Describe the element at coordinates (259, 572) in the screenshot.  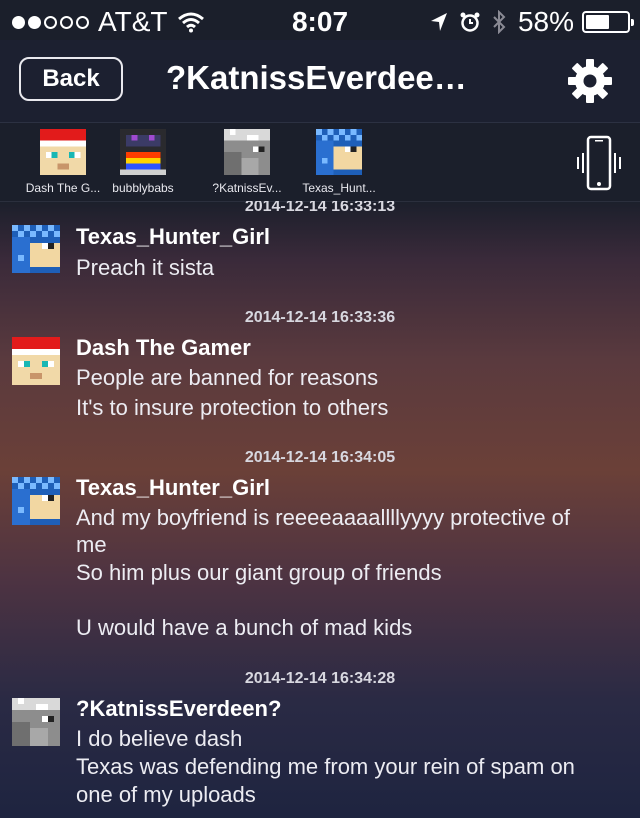
I see `message-line: So him plus our giant group of friends` at that location.